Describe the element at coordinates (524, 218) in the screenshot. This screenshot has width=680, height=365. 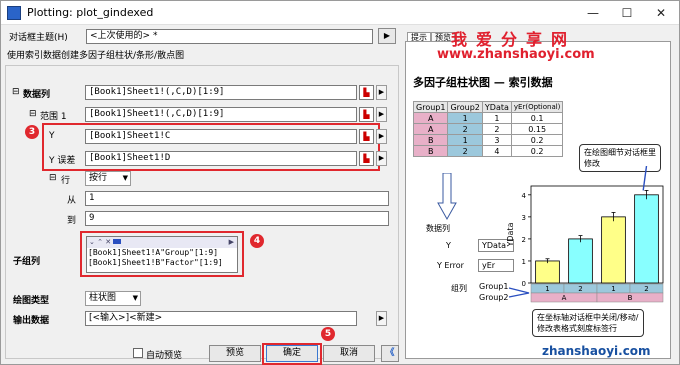
I see `y-tick-label: 3` at that location.